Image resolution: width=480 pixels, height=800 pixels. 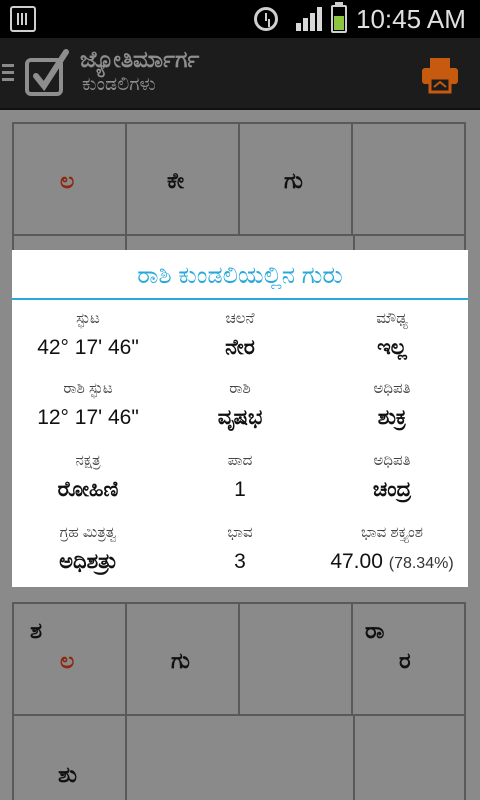 I want to click on signal-icon, so click(x=311, y=19).